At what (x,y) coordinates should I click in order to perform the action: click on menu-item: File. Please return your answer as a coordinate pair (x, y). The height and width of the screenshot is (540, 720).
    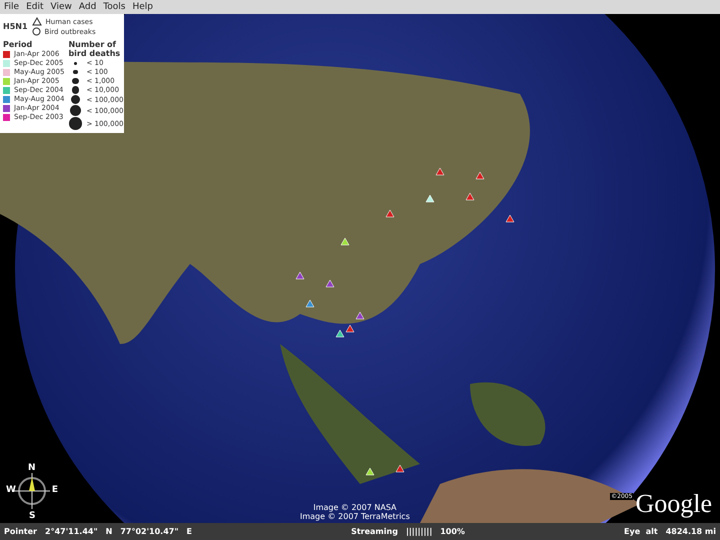
    Looking at the image, I should click on (12, 7).